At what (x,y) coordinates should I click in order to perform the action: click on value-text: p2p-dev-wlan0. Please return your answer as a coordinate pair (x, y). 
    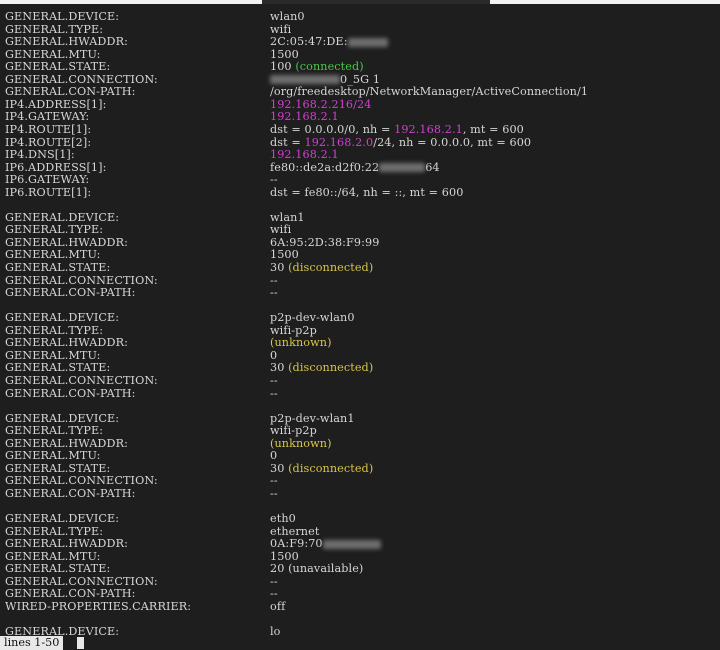
    Looking at the image, I should click on (312, 318).